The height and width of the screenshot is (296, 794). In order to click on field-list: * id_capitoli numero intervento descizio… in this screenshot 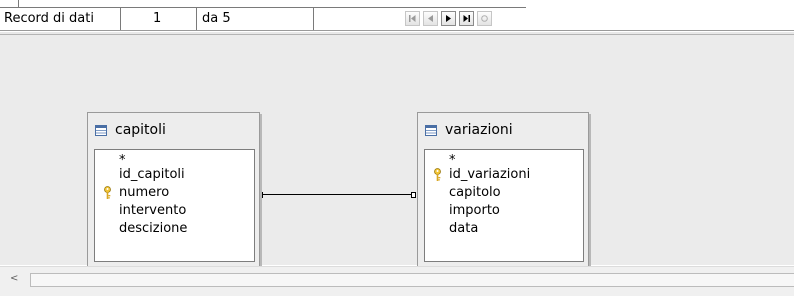, I will do `click(174, 205)`.